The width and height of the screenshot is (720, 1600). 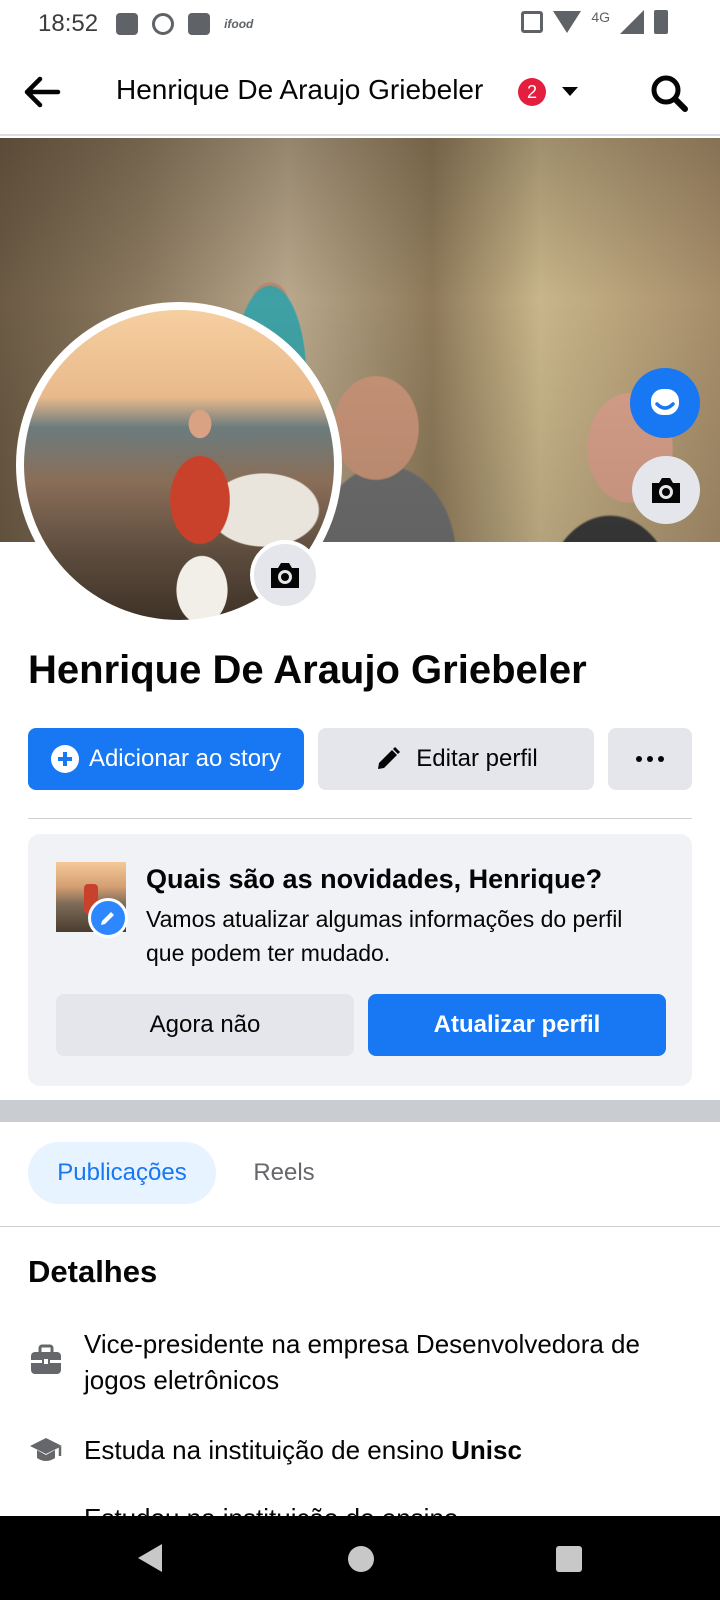 I want to click on detail-study-prefix: Estuda na instituição de ensino, so click(x=268, y=1450).